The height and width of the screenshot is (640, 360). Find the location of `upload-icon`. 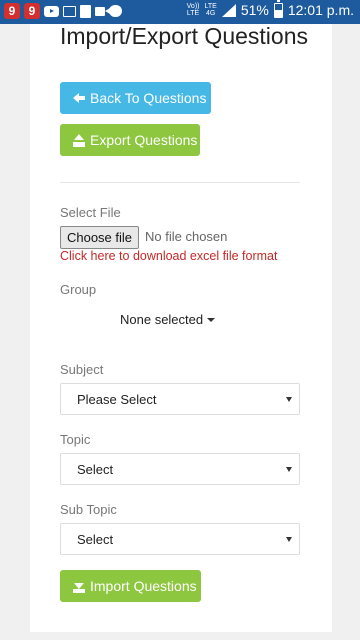

upload-icon is located at coordinates (79, 140).